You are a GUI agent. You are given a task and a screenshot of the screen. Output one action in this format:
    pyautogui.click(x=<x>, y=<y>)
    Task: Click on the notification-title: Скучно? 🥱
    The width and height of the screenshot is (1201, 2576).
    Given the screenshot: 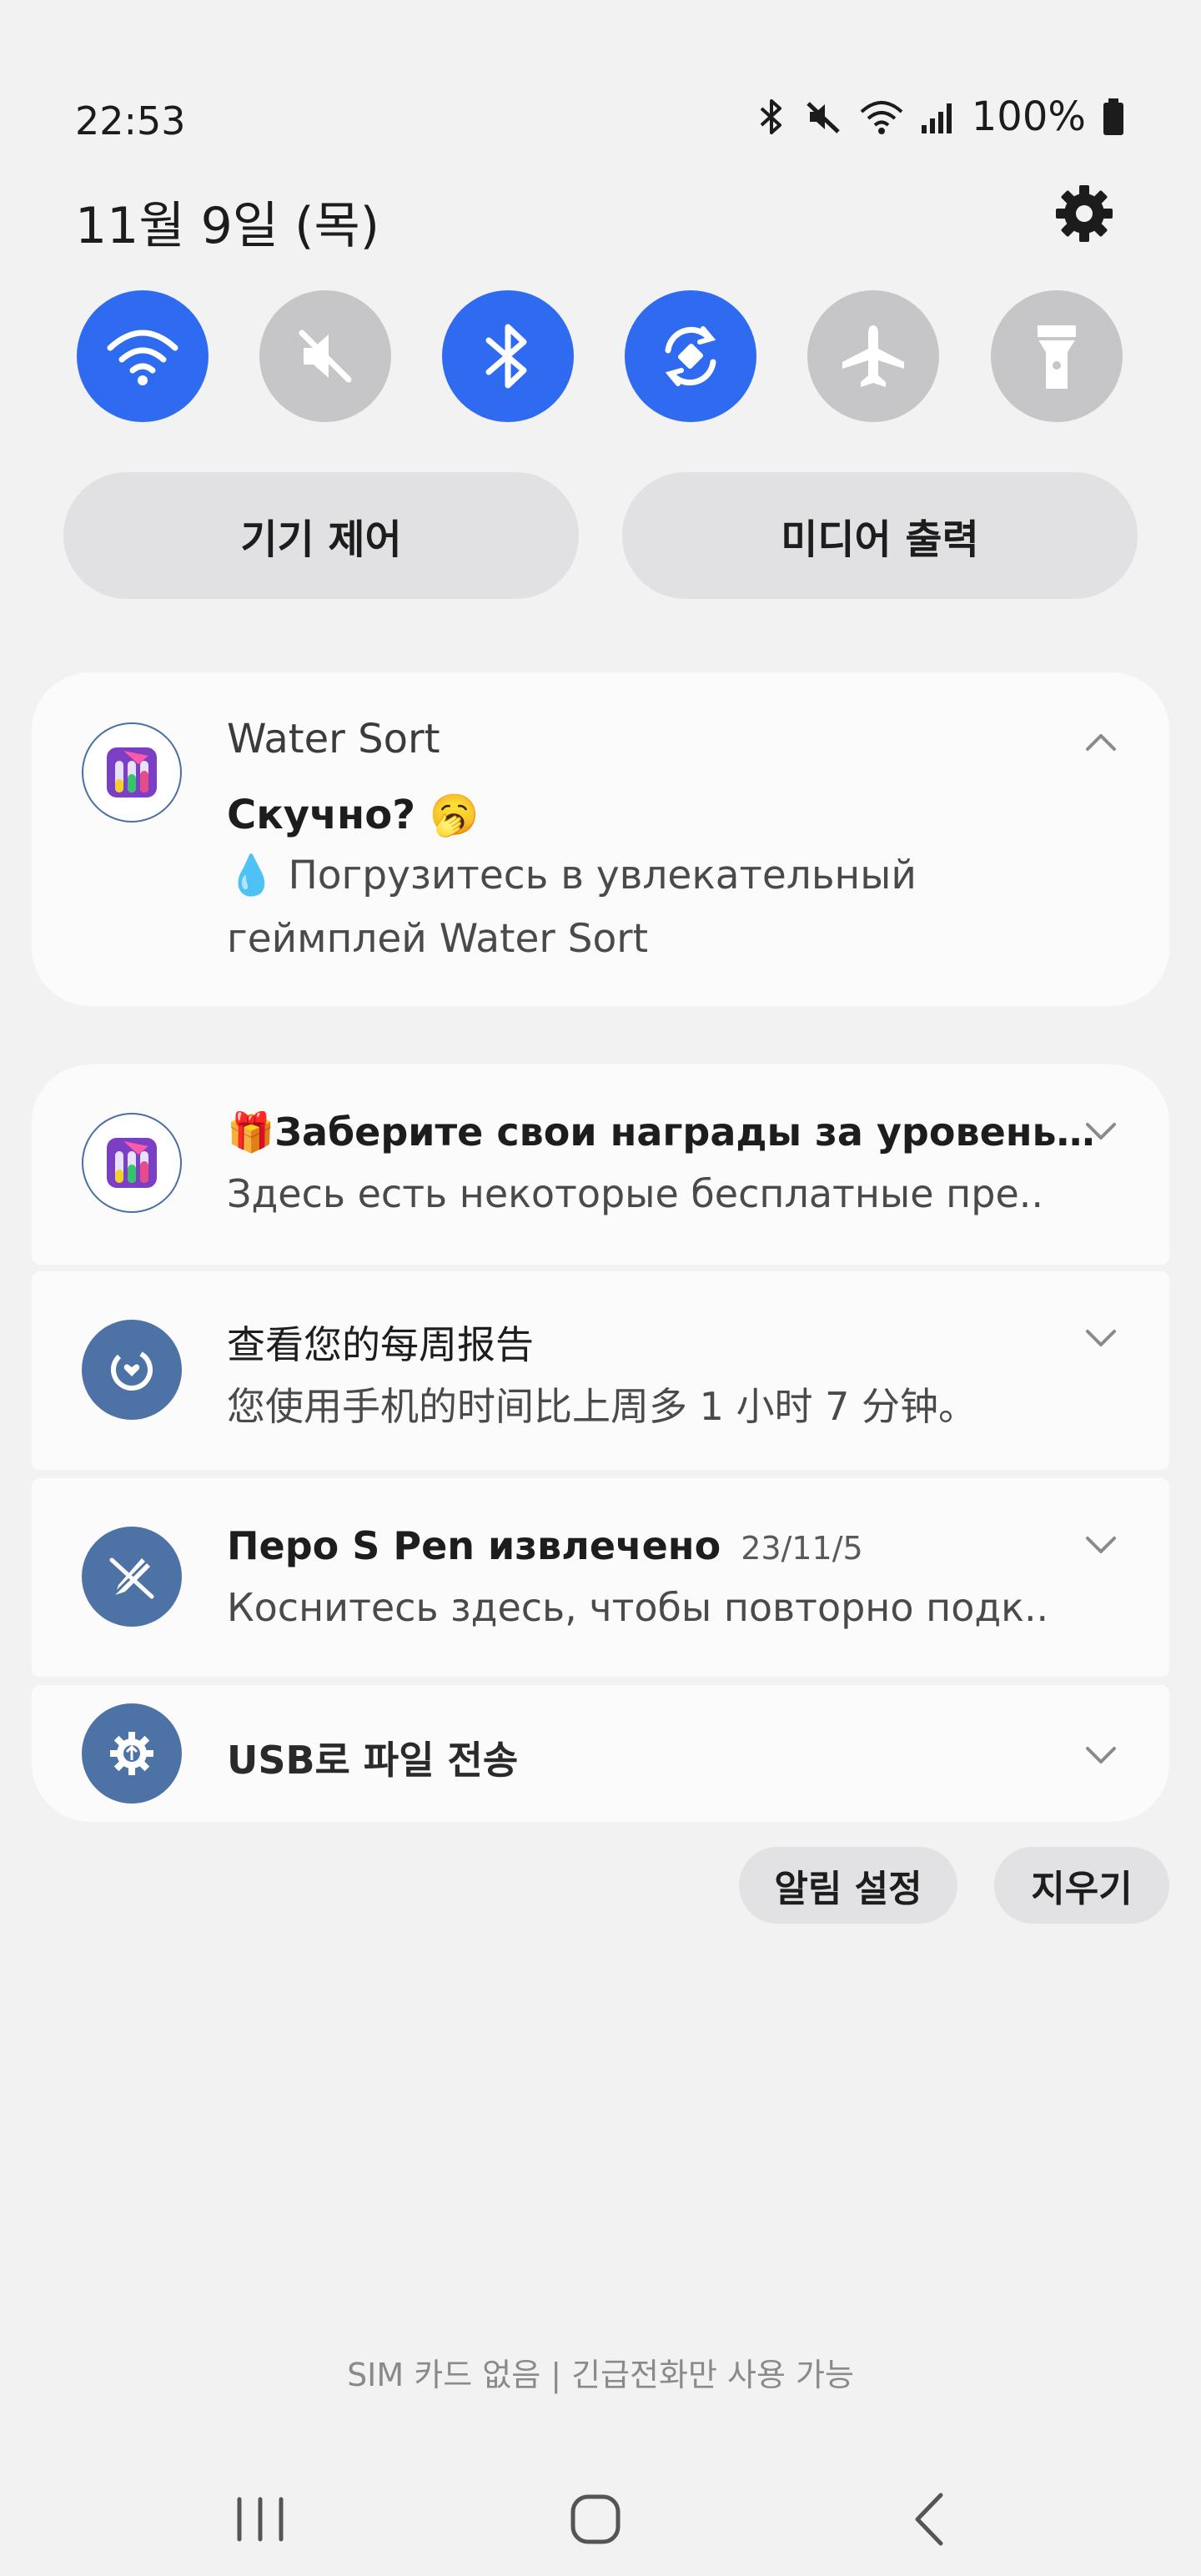 What is the action you would take?
    pyautogui.click(x=354, y=815)
    